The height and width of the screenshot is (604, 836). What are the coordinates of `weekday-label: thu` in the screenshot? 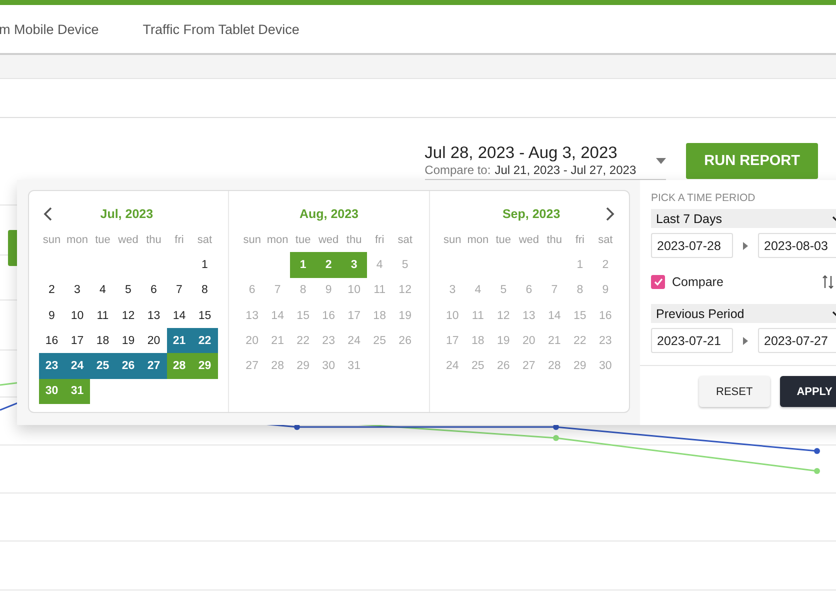 It's located at (354, 240).